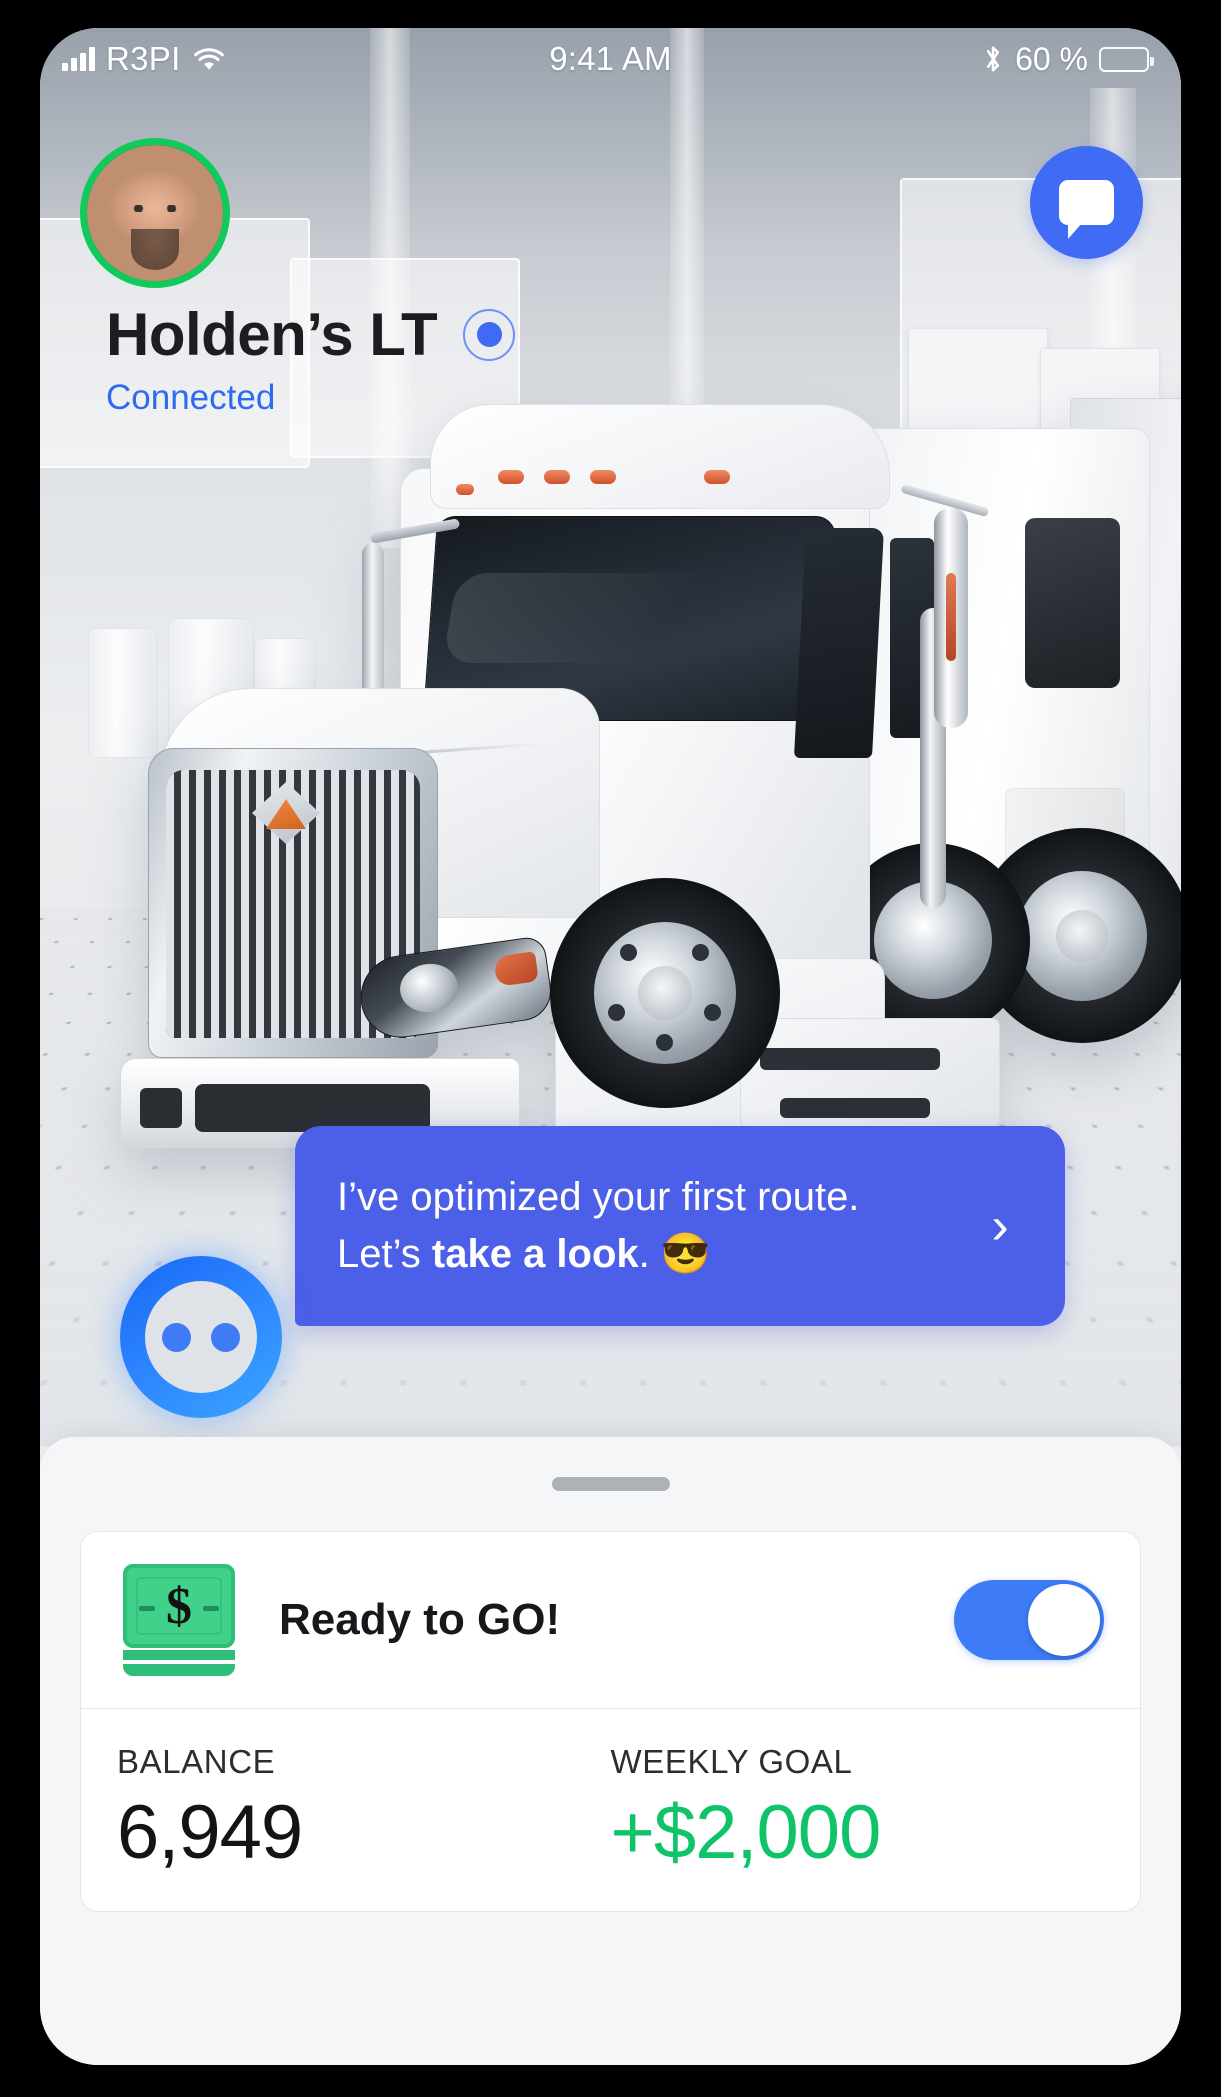  I want to click on stats-row: BALANCE 6,949 WEEKLY GOAL +$2,000, so click(610, 1810).